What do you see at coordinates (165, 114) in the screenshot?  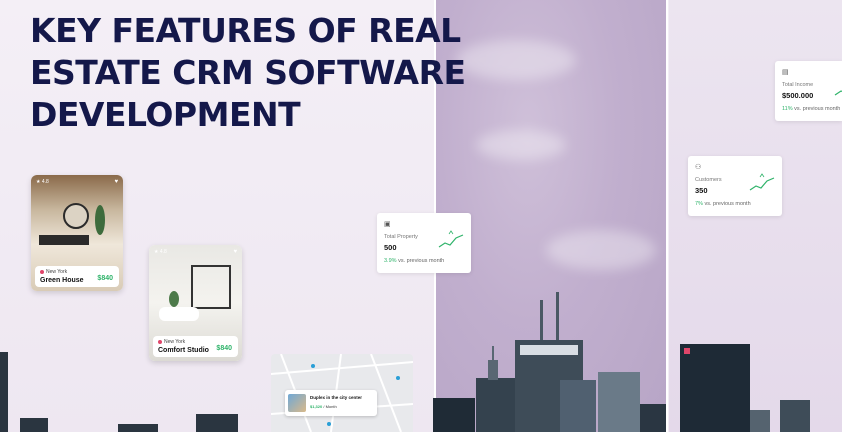 I see `title-line: DEVELOPMENT` at bounding box center [165, 114].